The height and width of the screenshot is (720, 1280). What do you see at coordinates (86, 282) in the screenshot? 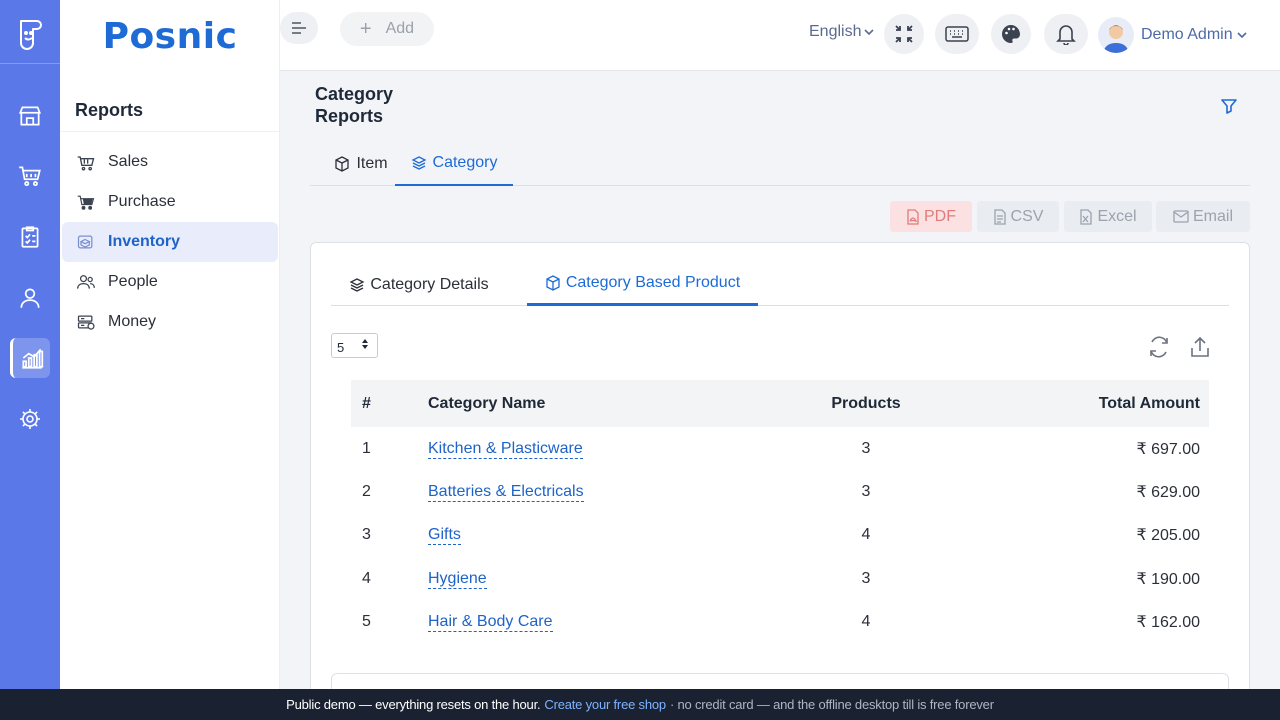
I see `people-icon` at bounding box center [86, 282].